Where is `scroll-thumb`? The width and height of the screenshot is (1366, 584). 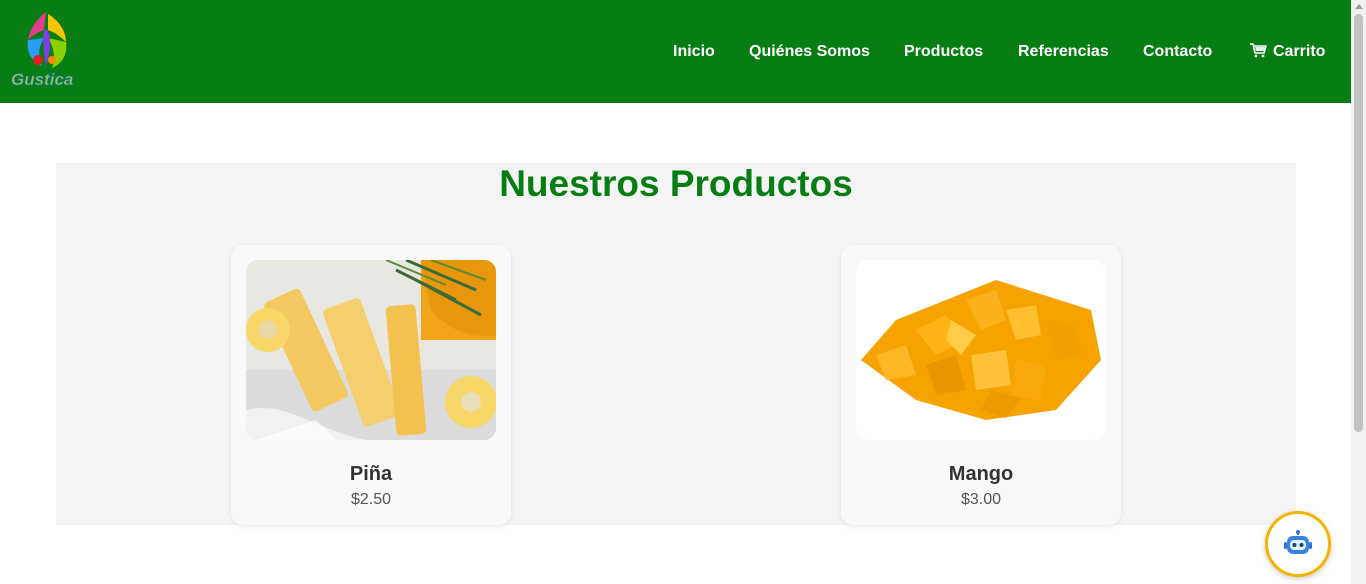 scroll-thumb is located at coordinates (1358, 223).